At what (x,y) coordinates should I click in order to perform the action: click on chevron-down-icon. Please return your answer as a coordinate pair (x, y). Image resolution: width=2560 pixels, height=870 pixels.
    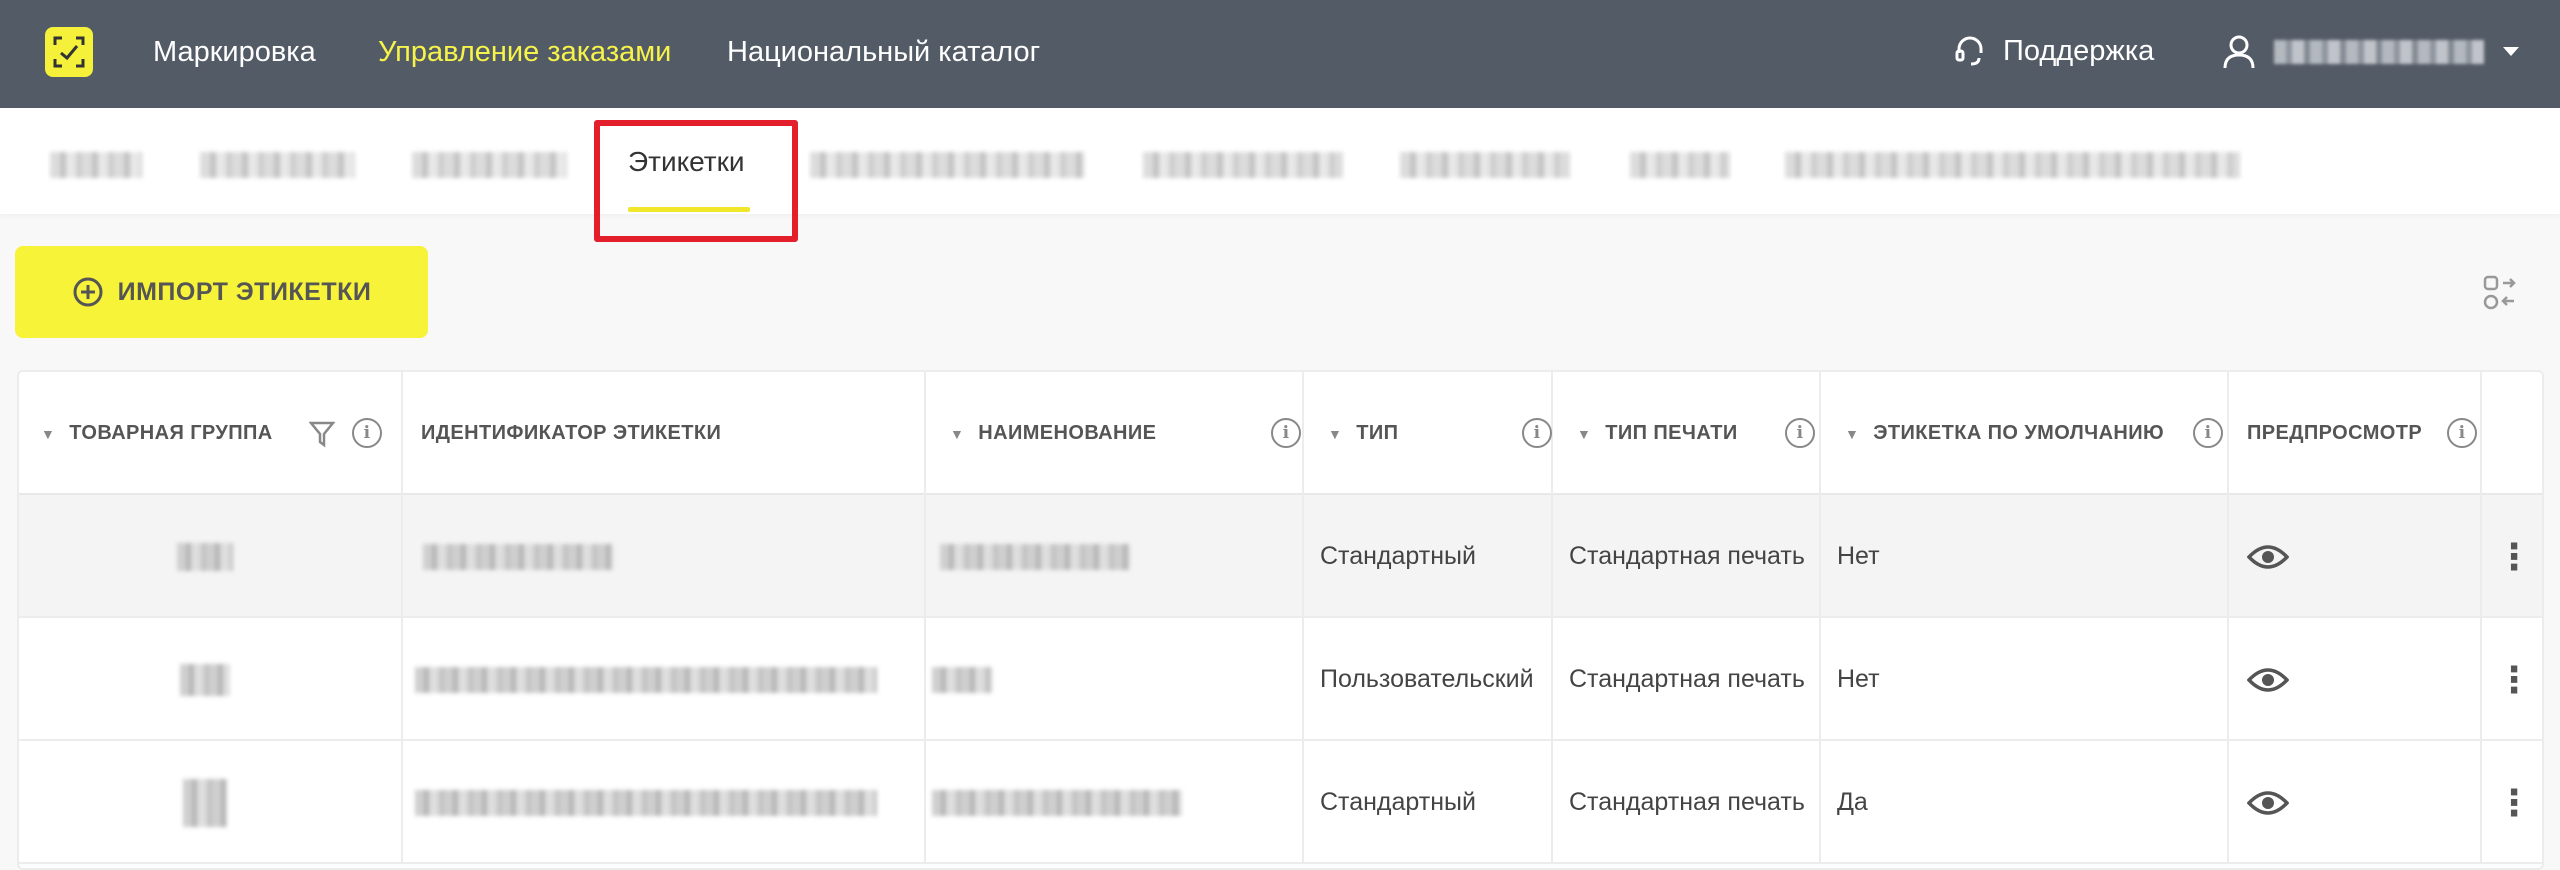
    Looking at the image, I should click on (2511, 52).